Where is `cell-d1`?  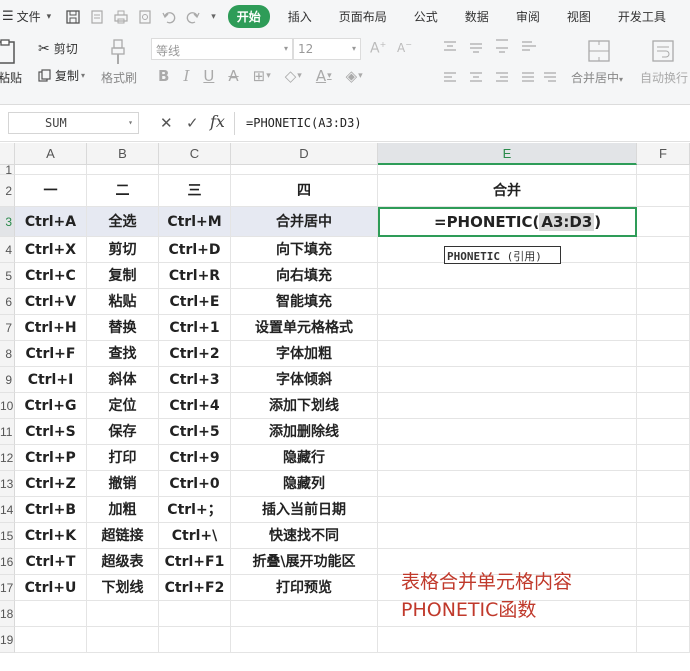 cell-d1 is located at coordinates (304, 170).